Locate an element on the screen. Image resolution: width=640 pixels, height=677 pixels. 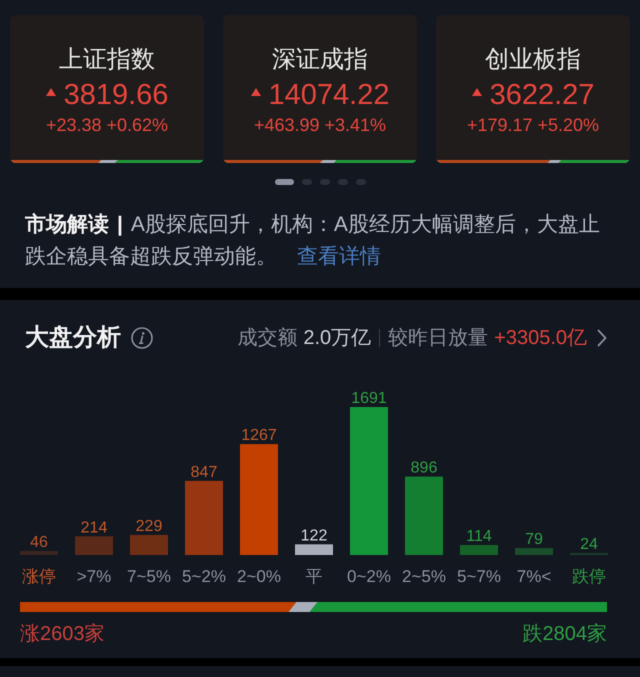
index-change: +23.38 +0.62% is located at coordinates (107, 125).